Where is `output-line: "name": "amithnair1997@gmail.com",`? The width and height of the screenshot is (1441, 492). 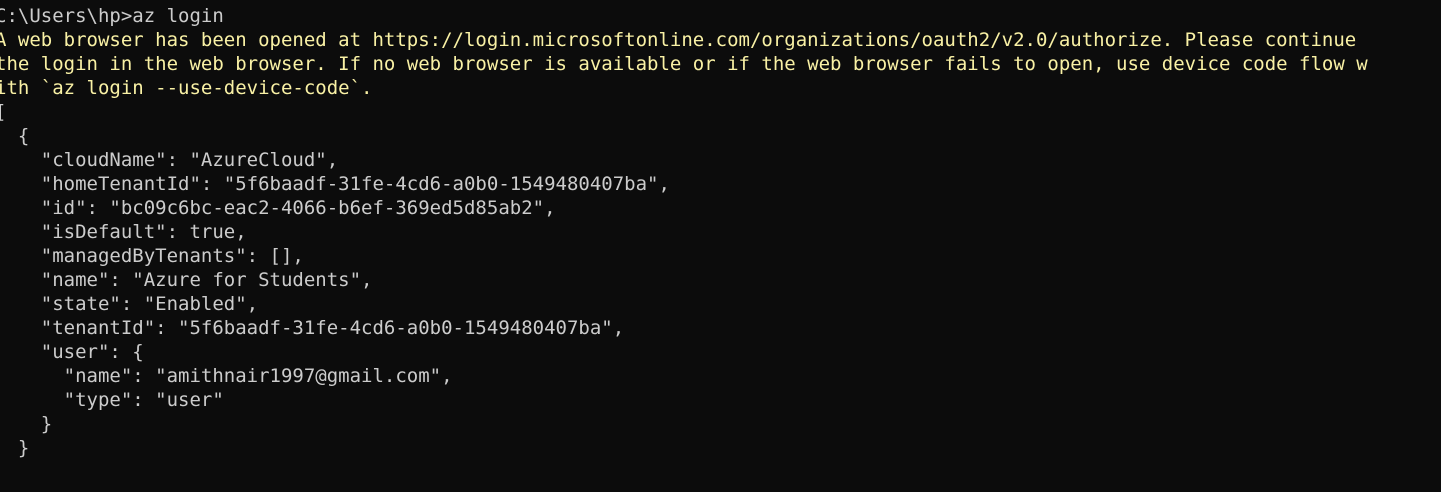 output-line: "name": "amithnair1997@gmail.com", is located at coordinates (226, 376).